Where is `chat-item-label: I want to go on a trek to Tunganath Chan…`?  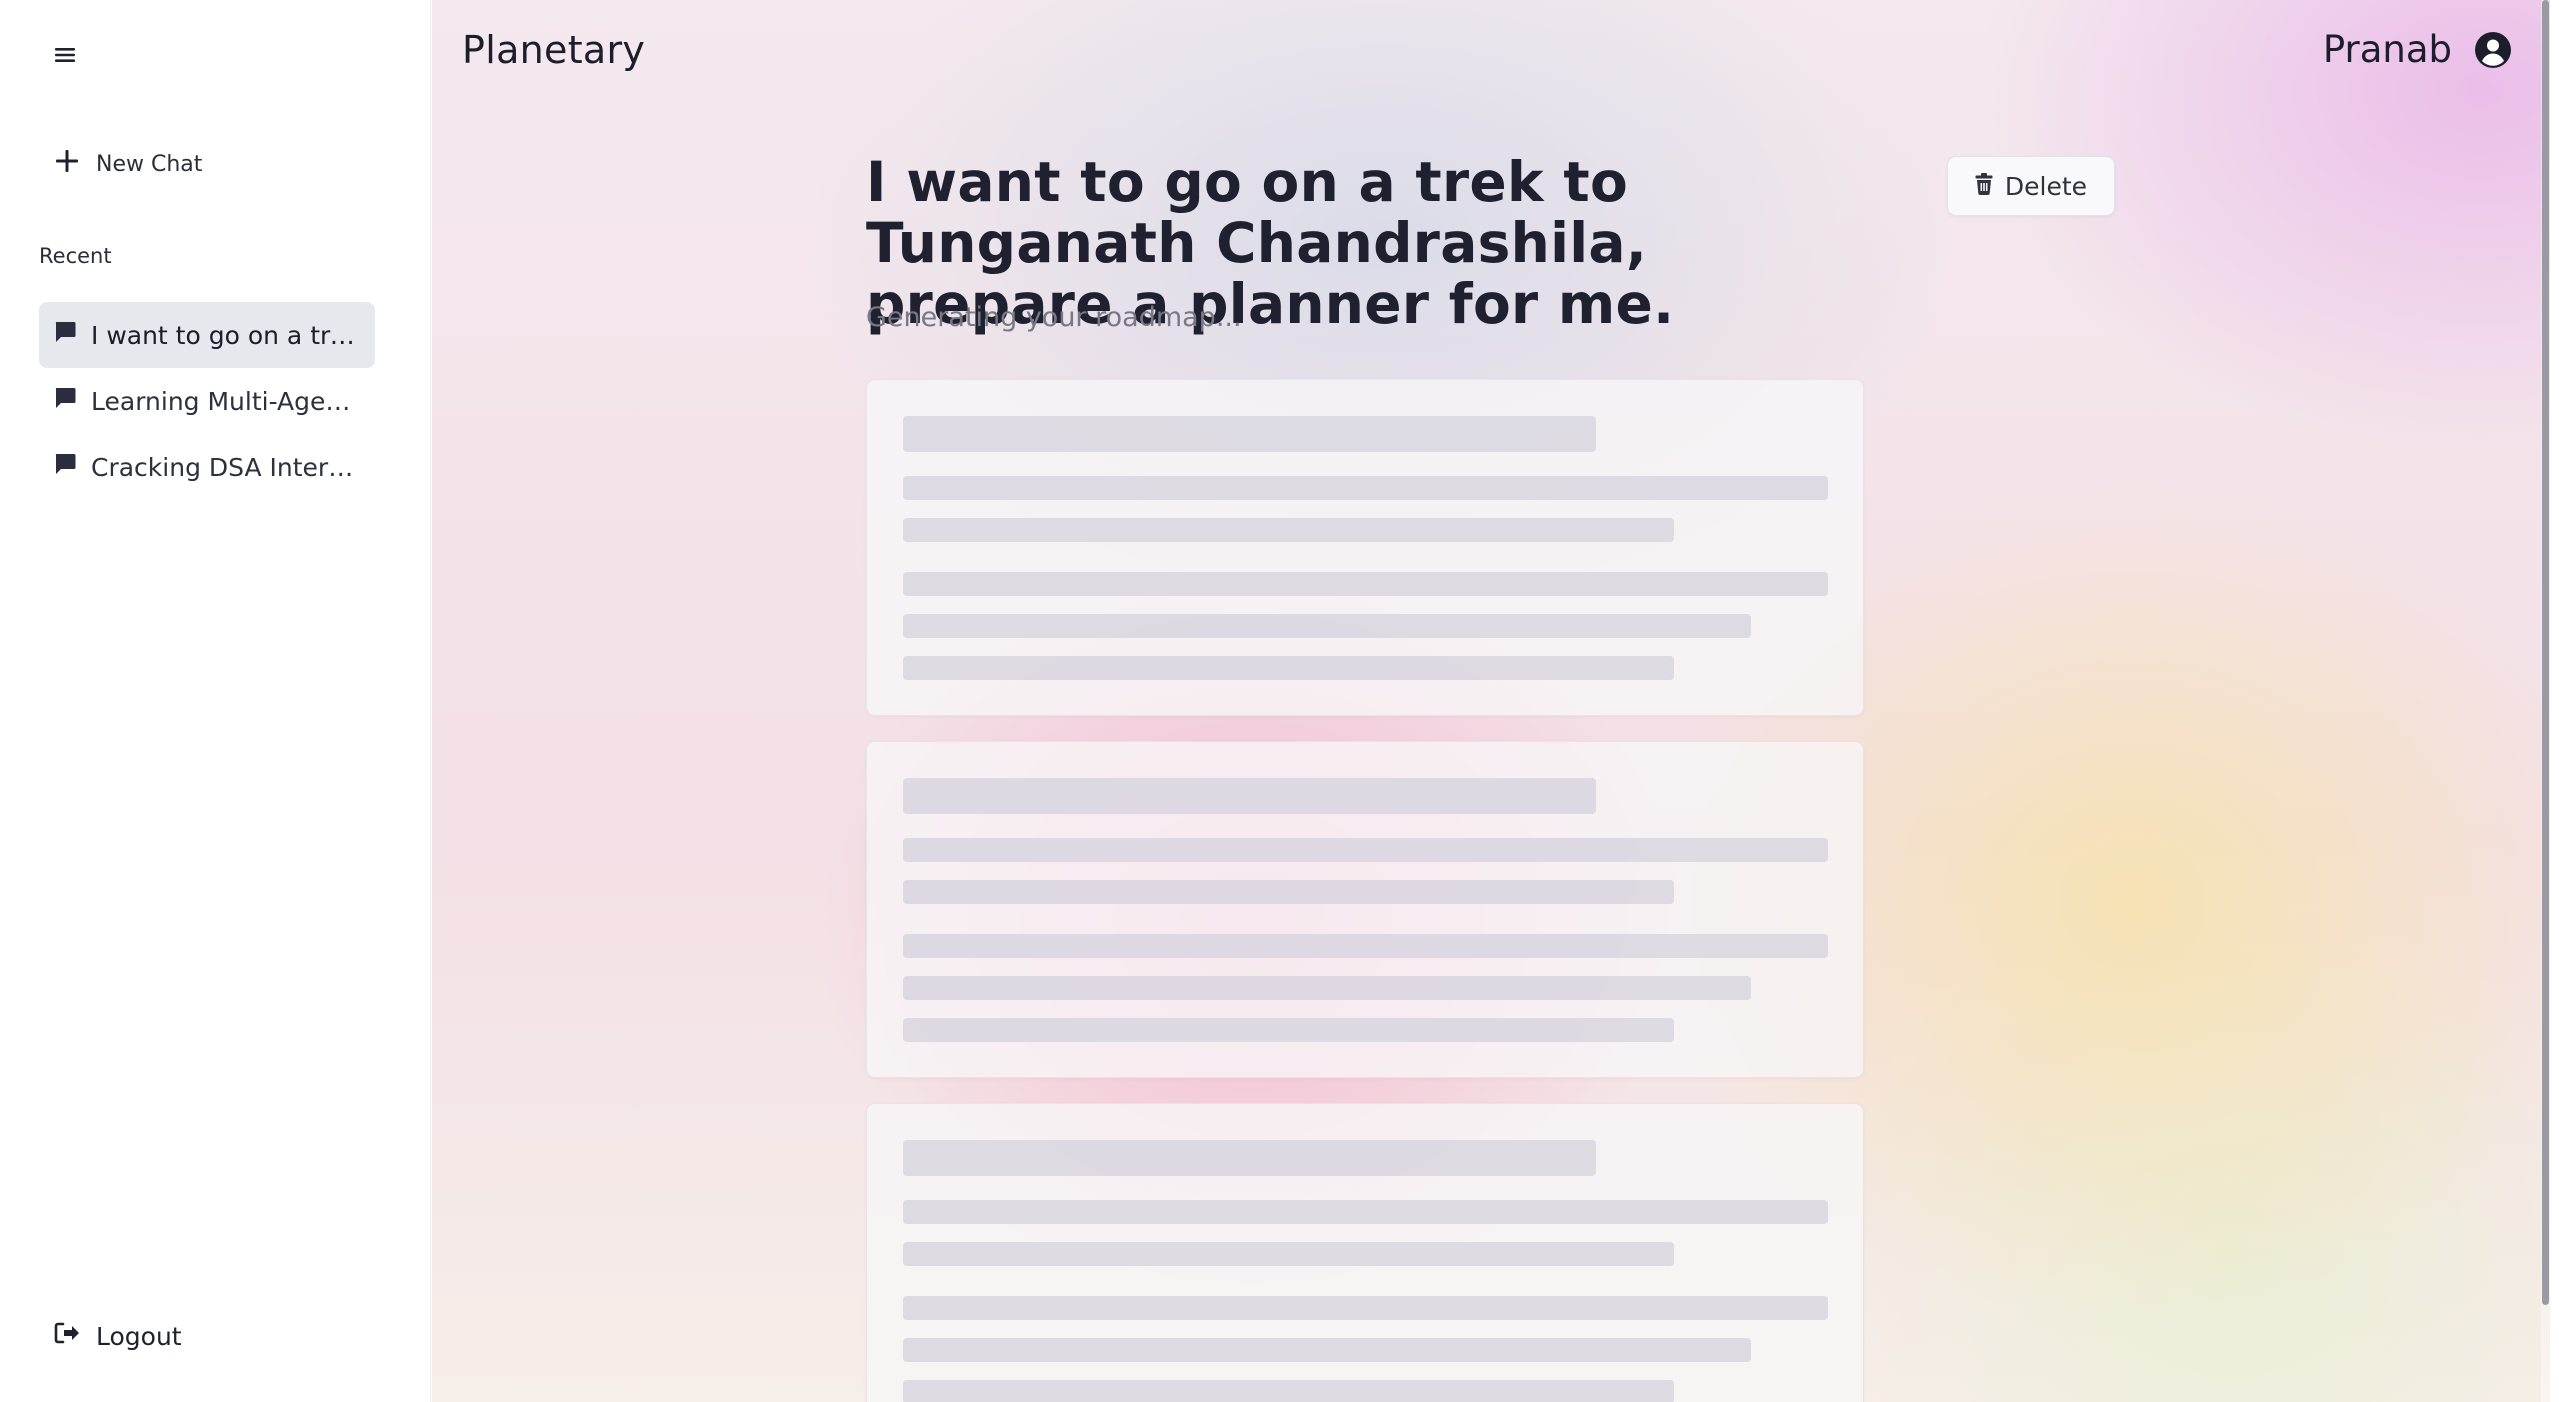
chat-item-label: I want to go on a trek to Tunganath Chan… is located at coordinates (225, 335).